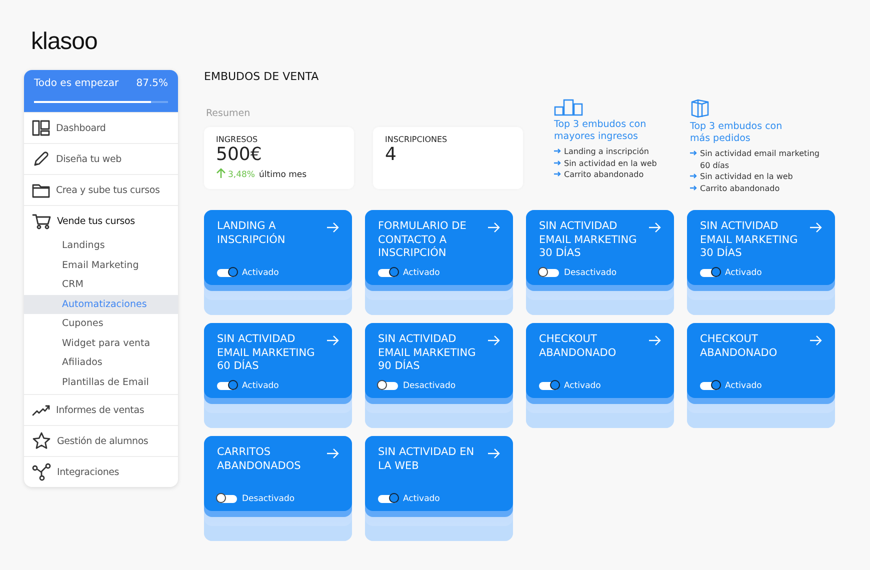  Describe the element at coordinates (601, 130) in the screenshot. I see `list-title: Top 3 embudos con mayores ingresos` at that location.